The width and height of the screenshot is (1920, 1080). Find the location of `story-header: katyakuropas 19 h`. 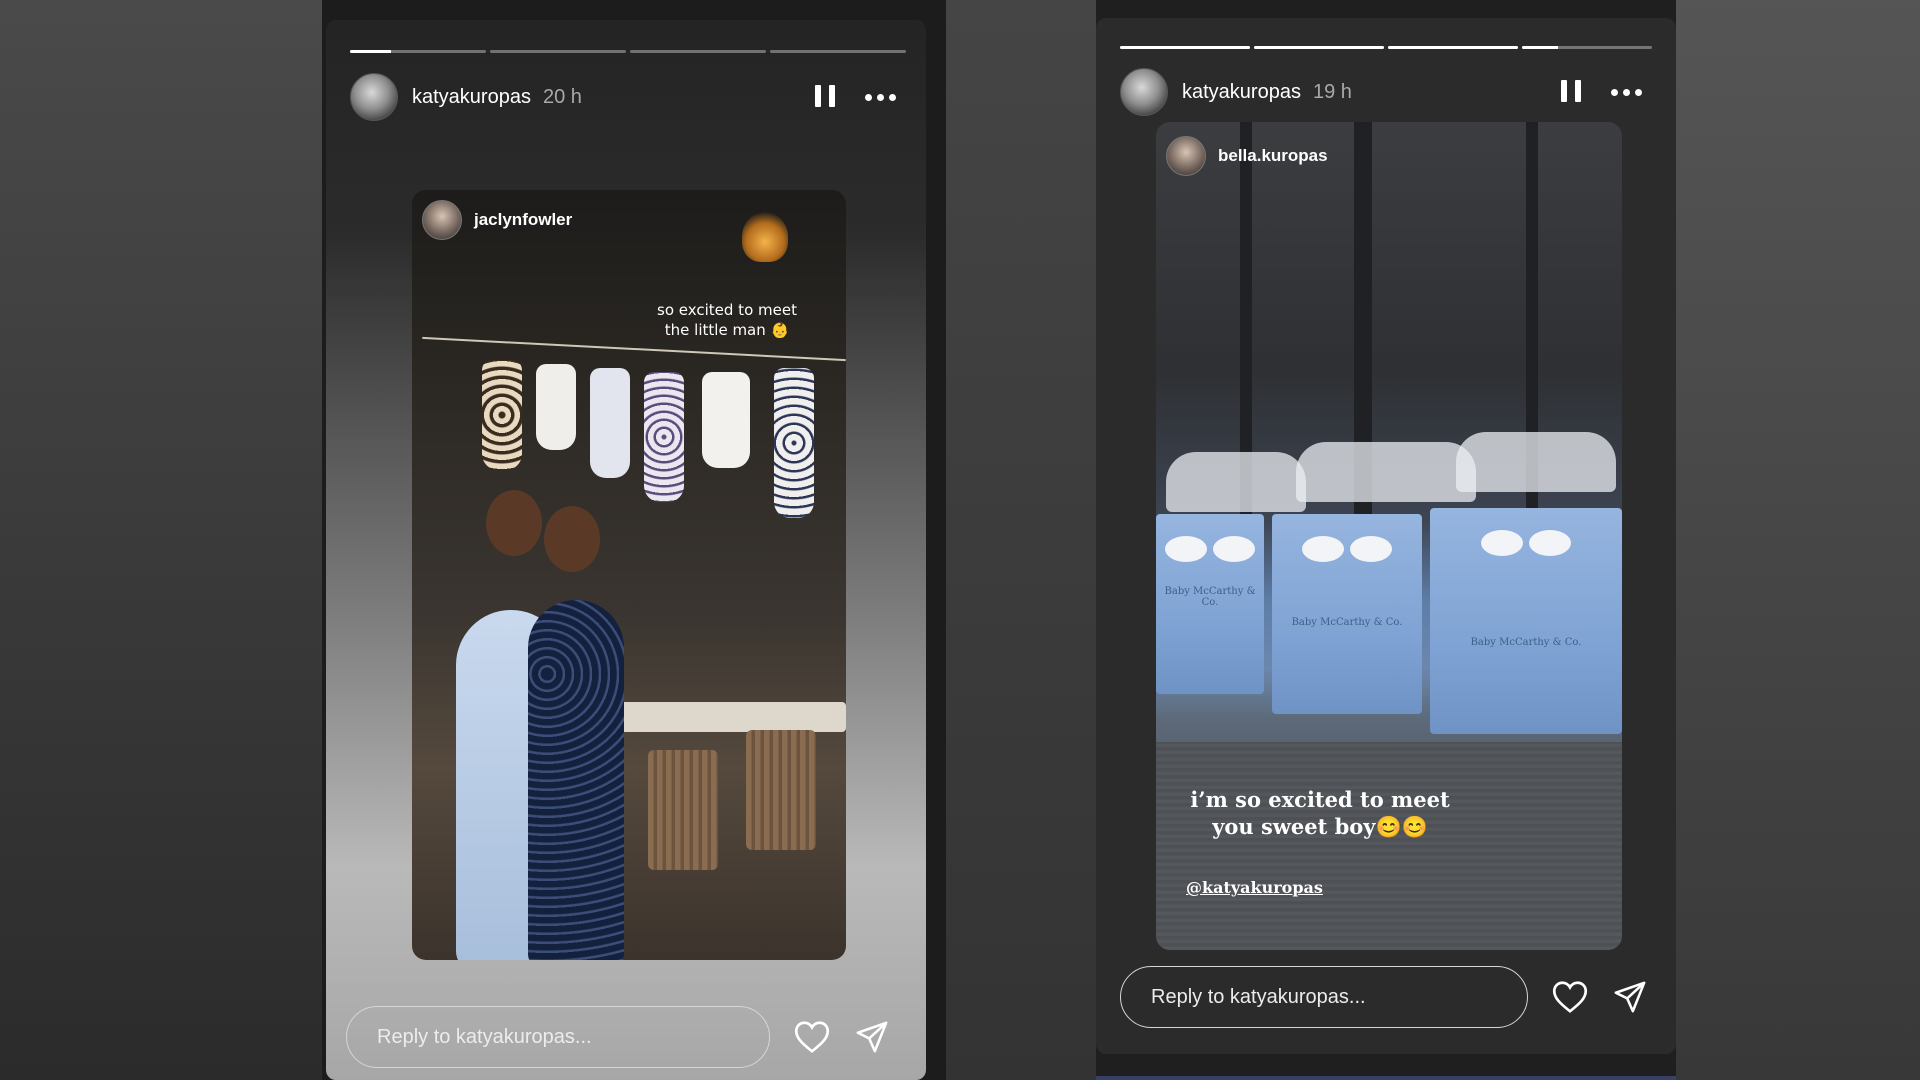

story-header: katyakuropas 19 h is located at coordinates (1386, 92).